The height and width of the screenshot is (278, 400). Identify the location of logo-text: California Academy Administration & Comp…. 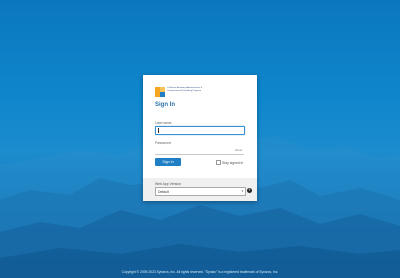
(185, 89).